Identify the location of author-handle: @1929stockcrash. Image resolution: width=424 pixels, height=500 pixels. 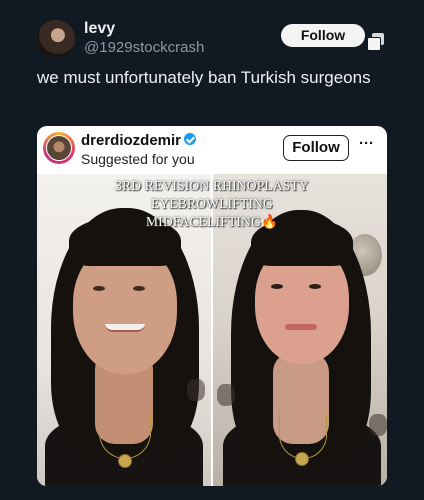
(144, 47).